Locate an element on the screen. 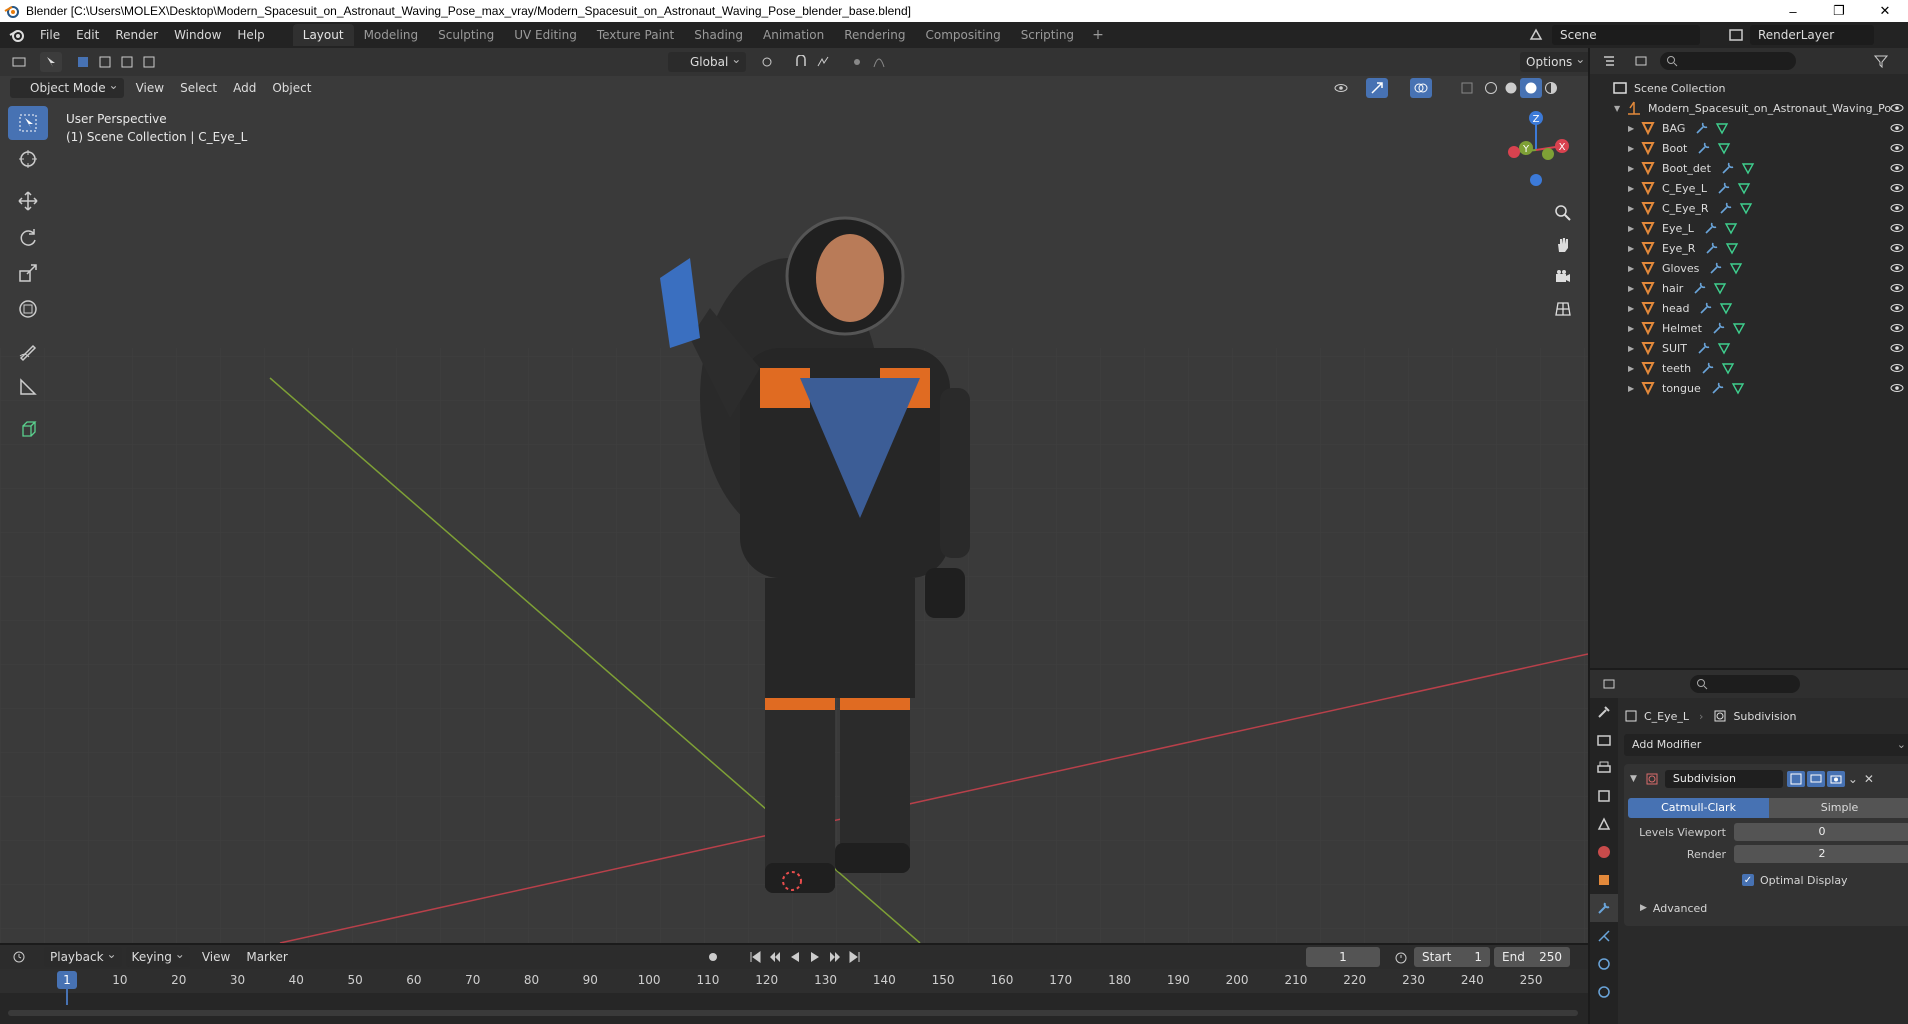 Image resolution: width=1908 pixels, height=1024 pixels. properties-editor-type-icon is located at coordinates (1609, 684).